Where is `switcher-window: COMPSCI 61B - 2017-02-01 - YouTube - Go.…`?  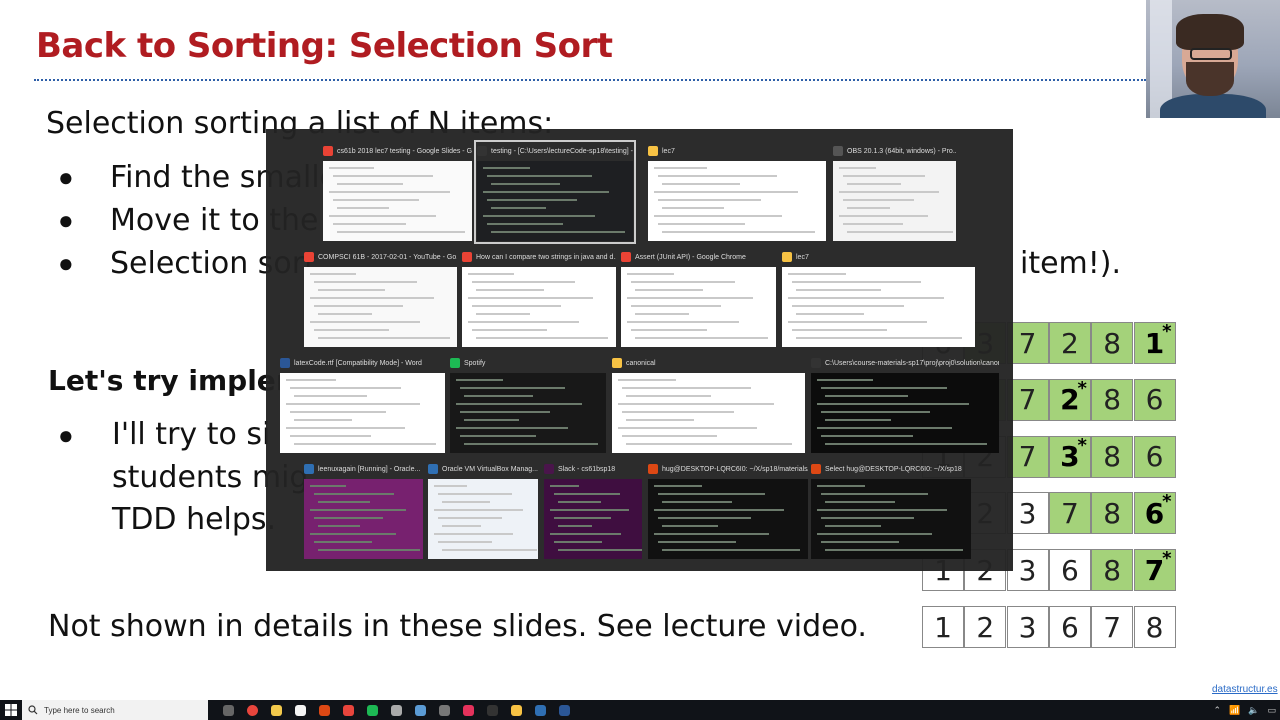 switcher-window: COMPSCI 61B - 2017-02-01 - YouTube - Go.… is located at coordinates (380, 298).